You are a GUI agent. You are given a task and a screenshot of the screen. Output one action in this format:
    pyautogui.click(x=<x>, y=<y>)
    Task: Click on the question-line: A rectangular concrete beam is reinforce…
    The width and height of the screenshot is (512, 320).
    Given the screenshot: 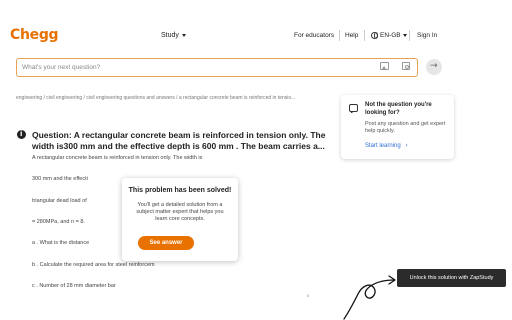 What is the action you would take?
    pyautogui.click(x=117, y=158)
    